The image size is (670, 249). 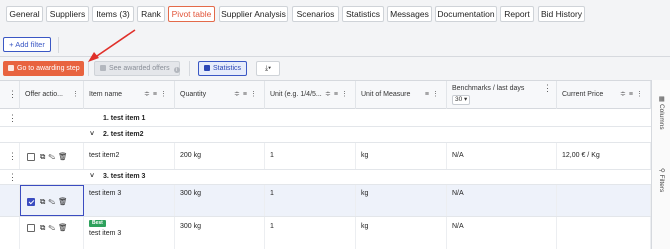 I want to click on column-unit-of-measure: Unit of Measure ≡⋮, so click(x=401, y=95).